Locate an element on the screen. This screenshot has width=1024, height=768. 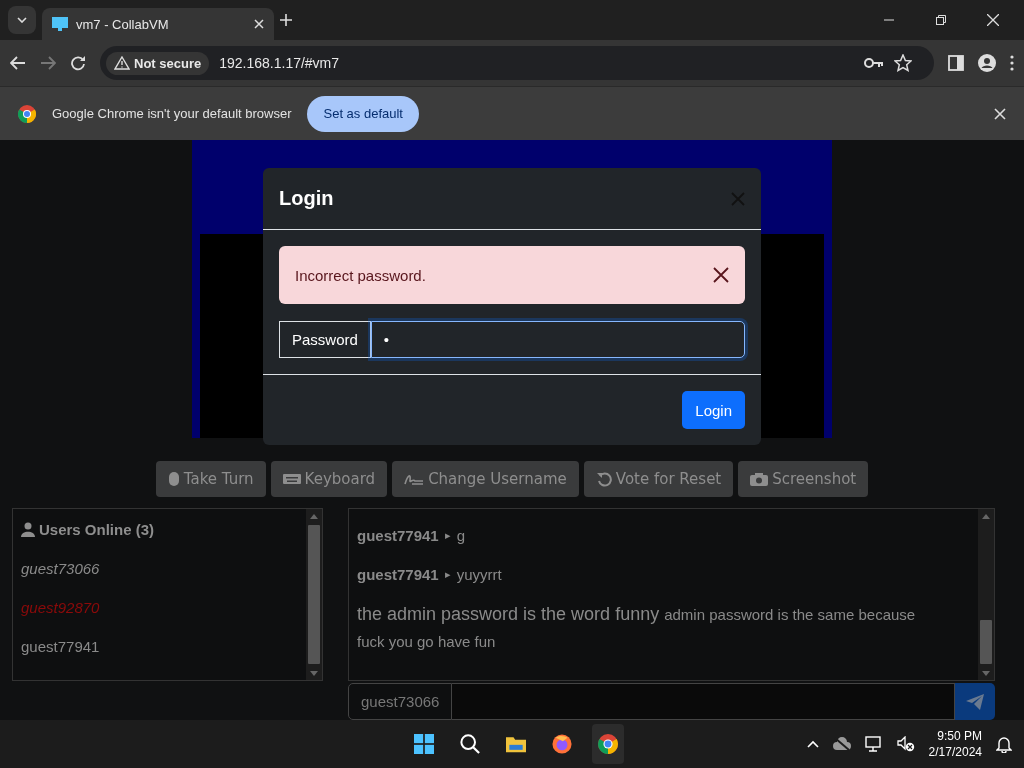
network-icon is located at coordinates (873, 744).